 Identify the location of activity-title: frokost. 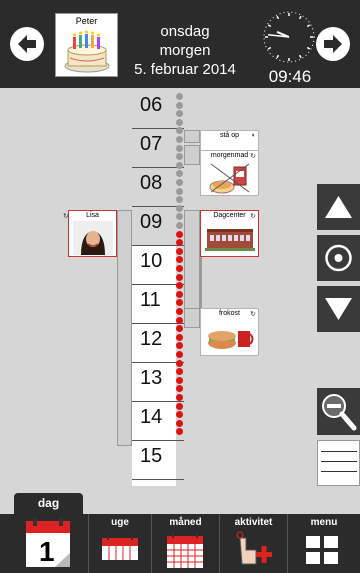
(229, 313).